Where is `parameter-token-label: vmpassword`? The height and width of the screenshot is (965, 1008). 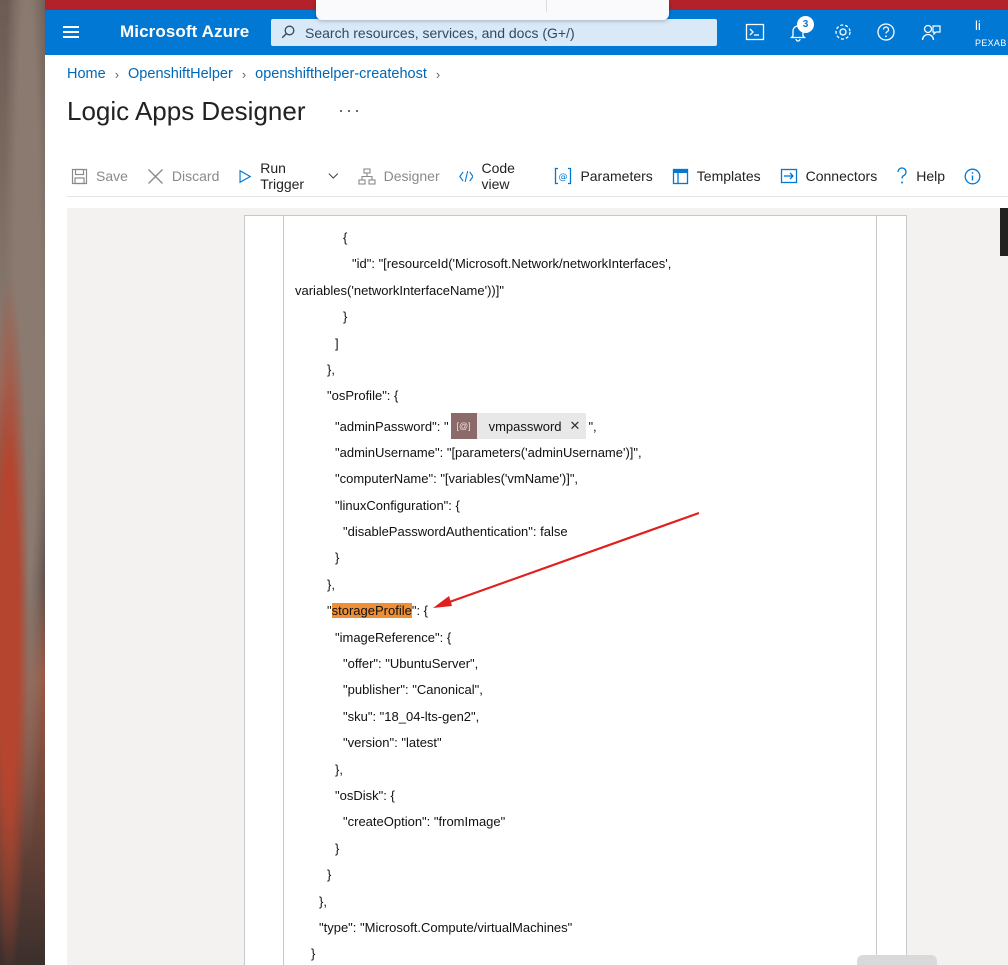 parameter-token-label: vmpassword is located at coordinates (525, 426).